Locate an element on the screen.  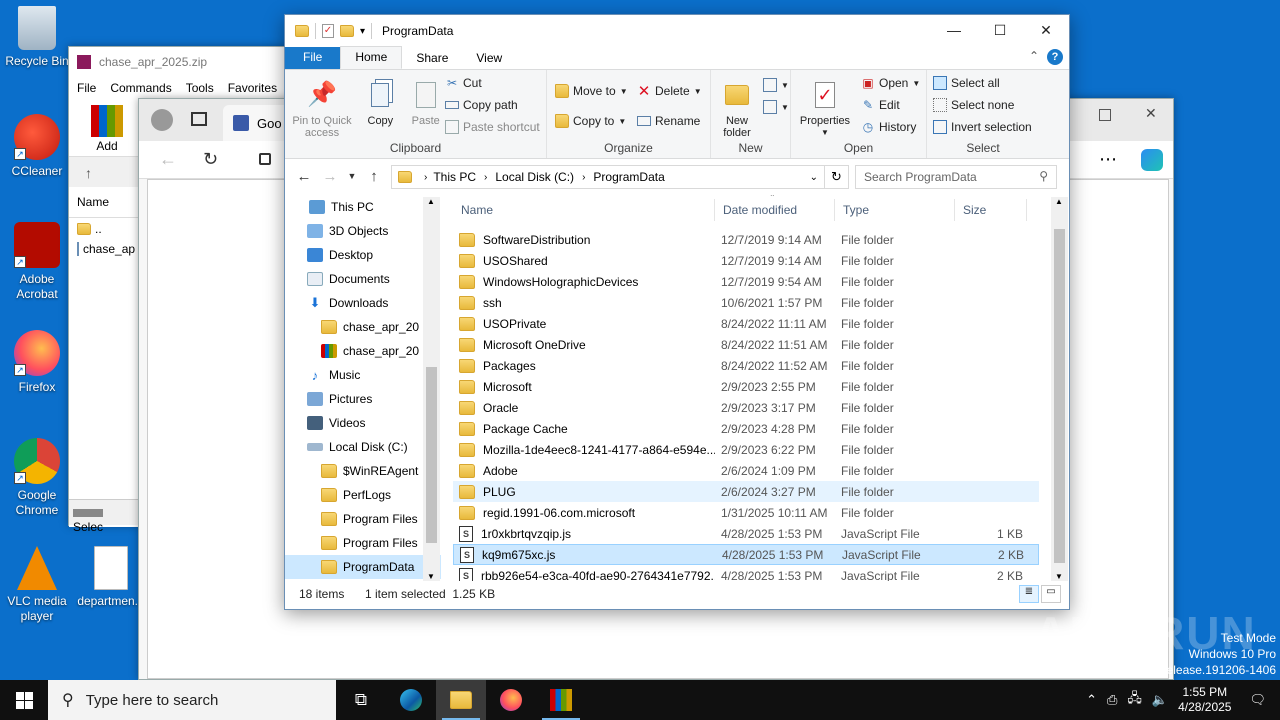
easy-access-button: ▼ is located at coordinates (776, 107).